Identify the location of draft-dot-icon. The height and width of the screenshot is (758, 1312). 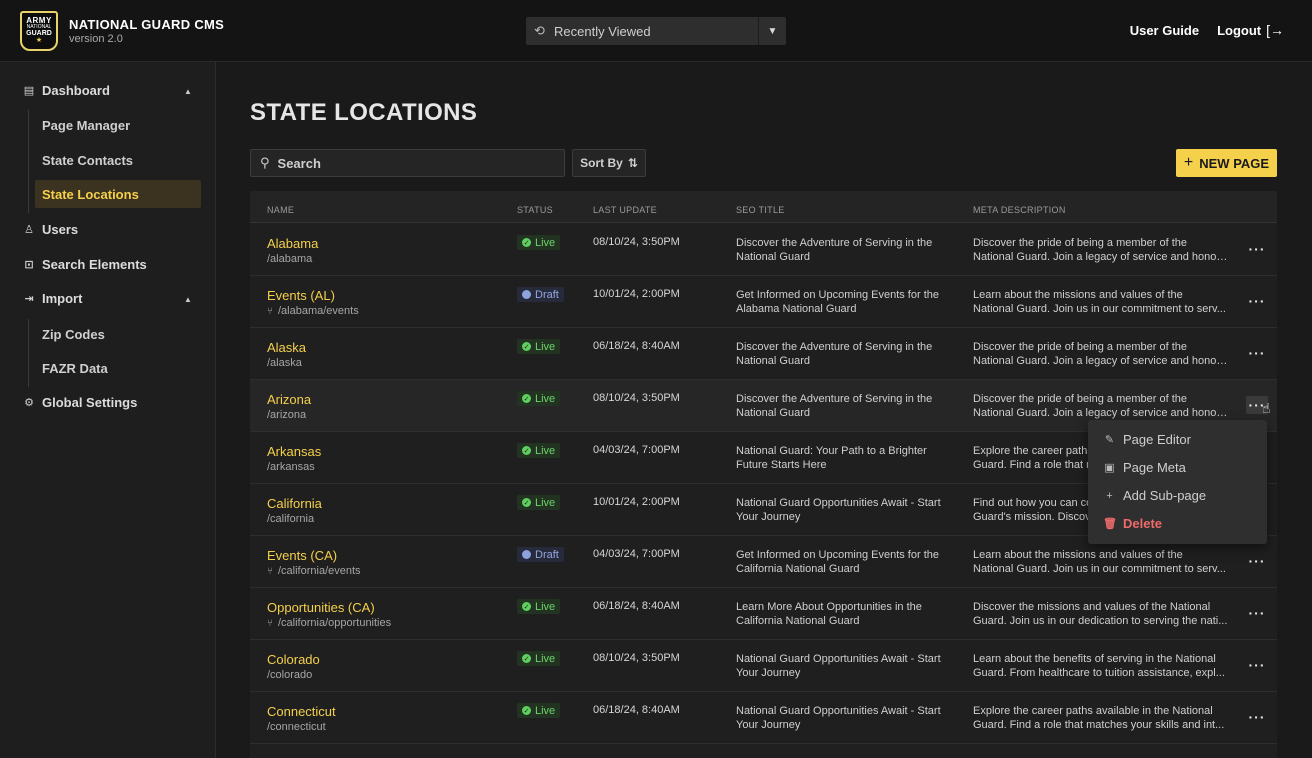
(526, 294).